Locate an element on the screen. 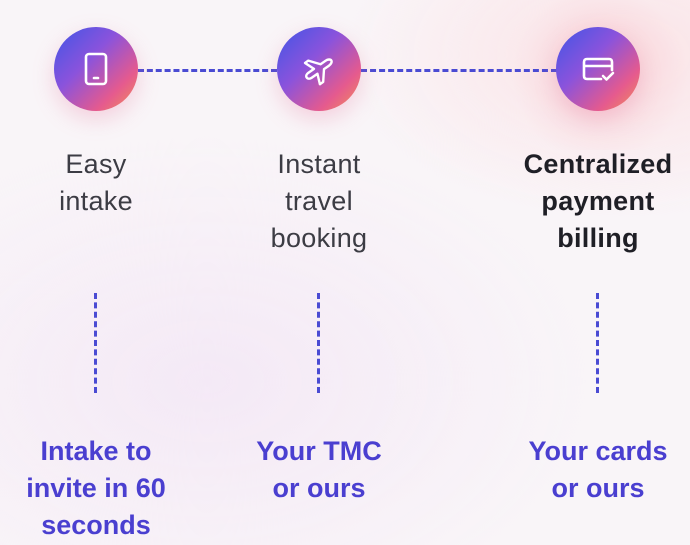 Image resolution: width=690 pixels, height=545 pixels. step-1-detail-line-3: seconds is located at coordinates (96, 525).